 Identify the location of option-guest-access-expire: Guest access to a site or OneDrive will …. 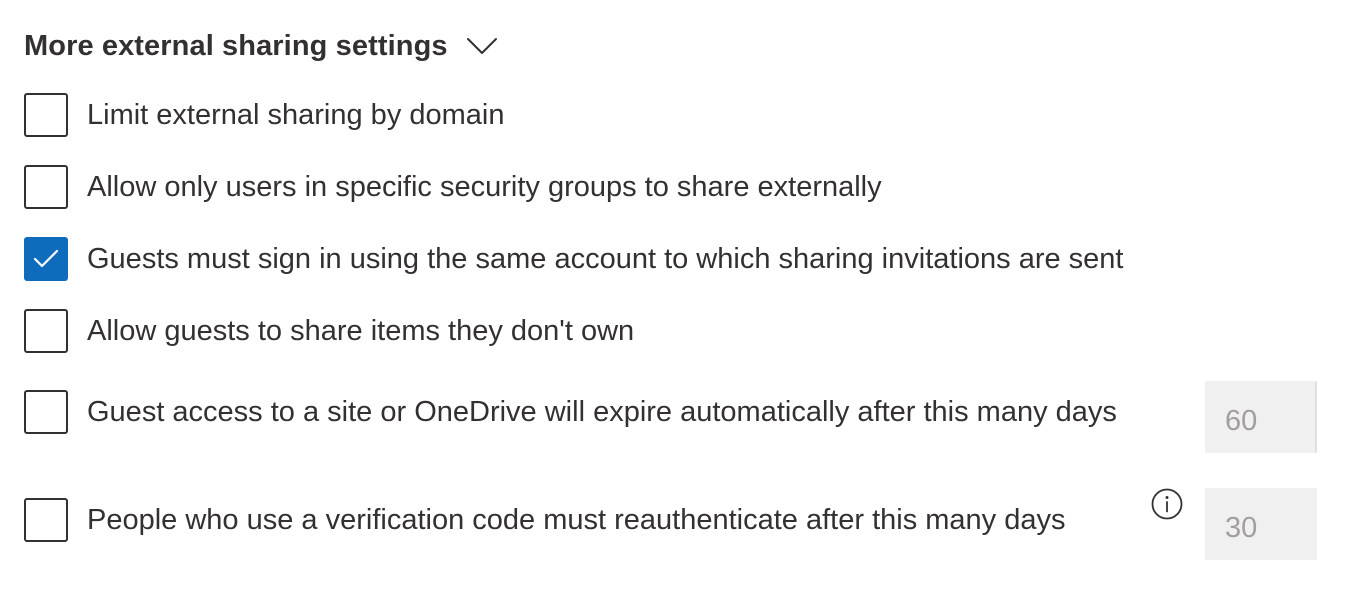
(570, 412).